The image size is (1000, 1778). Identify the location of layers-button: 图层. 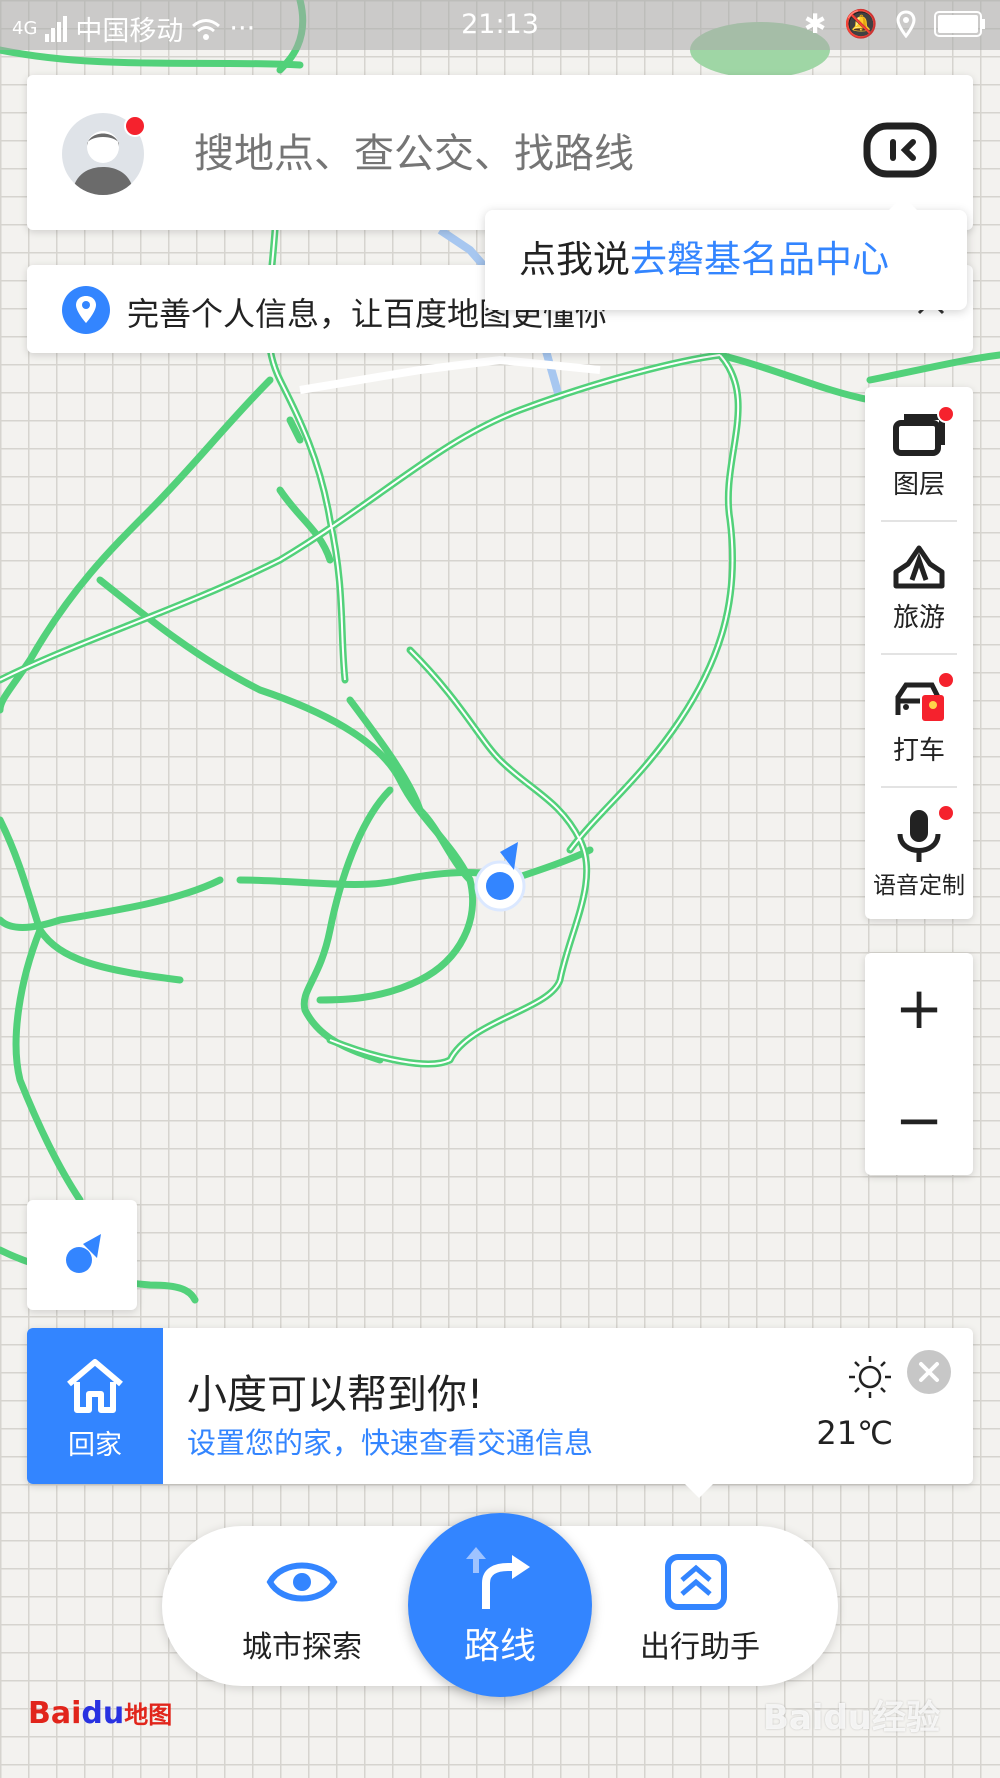
(919, 453).